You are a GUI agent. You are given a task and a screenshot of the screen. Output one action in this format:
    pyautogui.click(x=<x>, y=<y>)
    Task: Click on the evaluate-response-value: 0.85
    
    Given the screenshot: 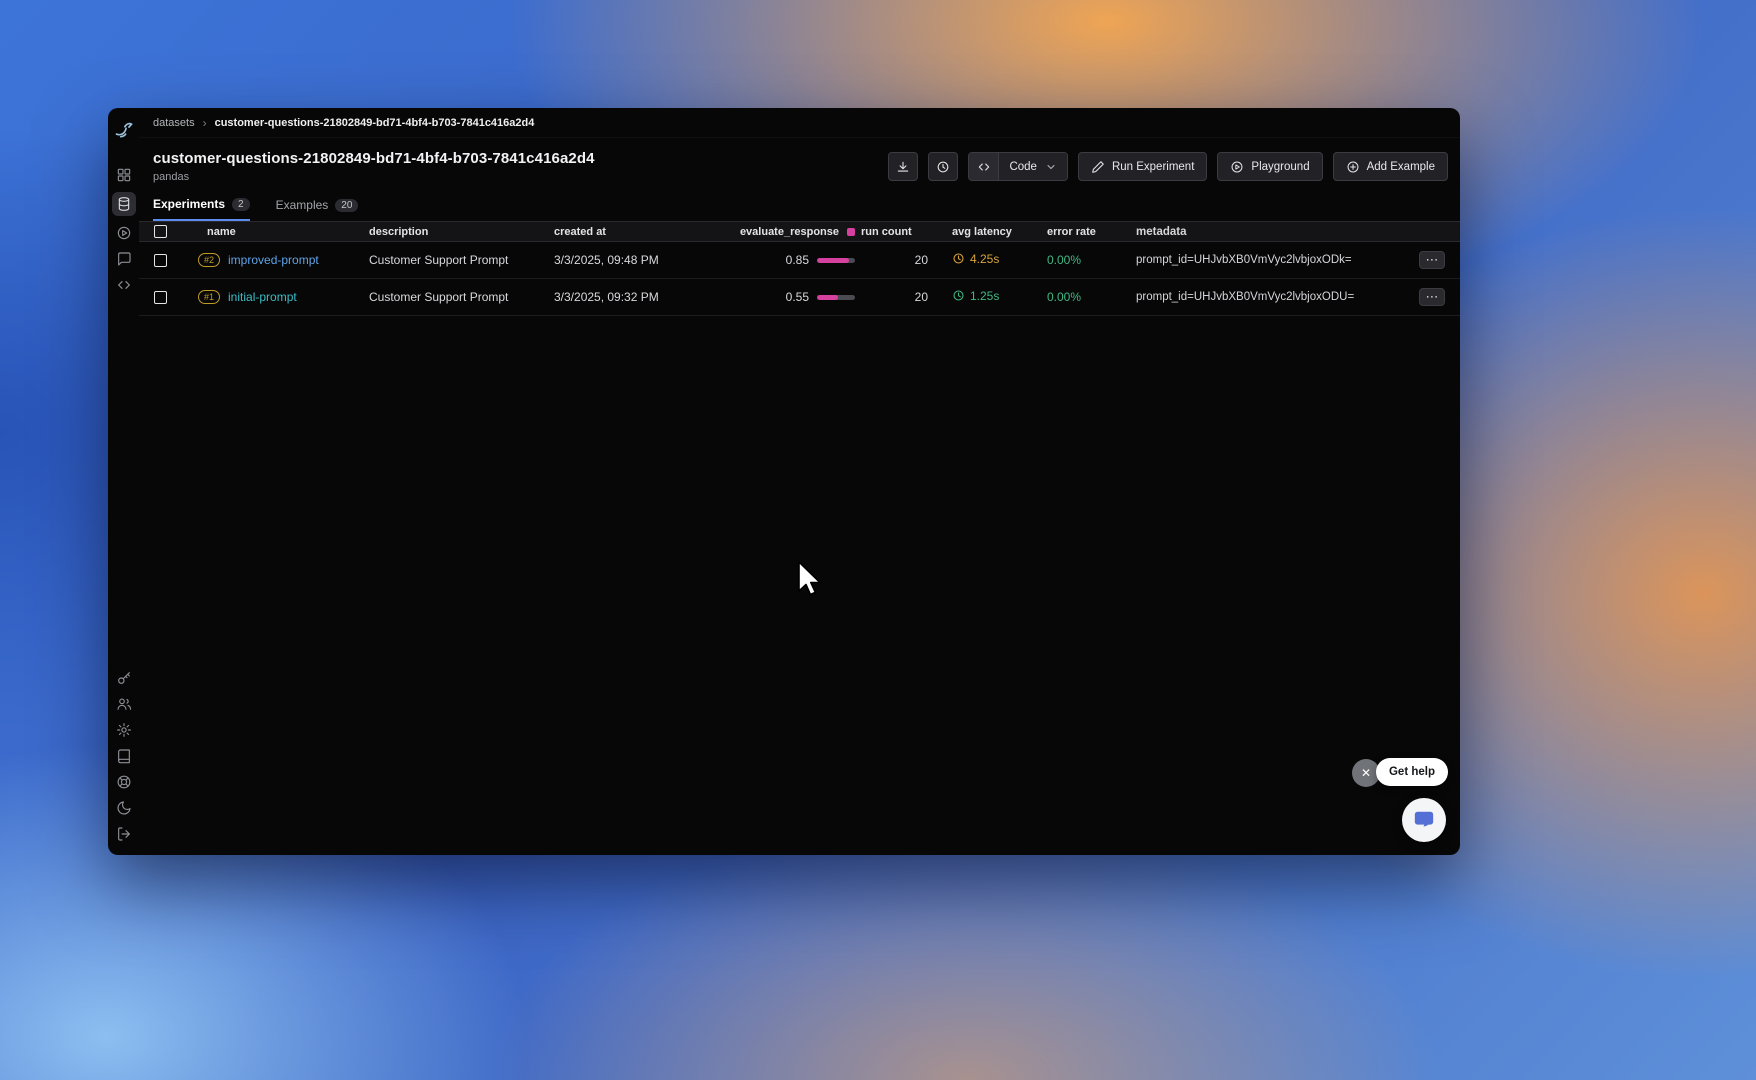 What is the action you would take?
    pyautogui.click(x=797, y=260)
    